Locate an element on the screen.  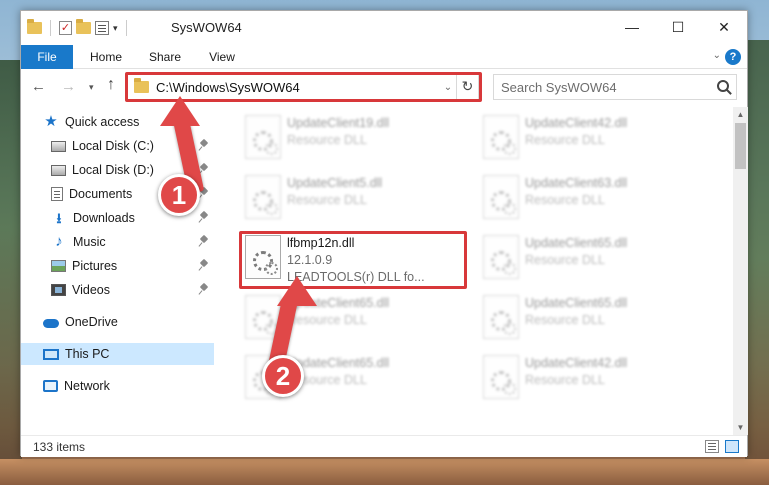
folder-icon is located at coordinates (34, 26).